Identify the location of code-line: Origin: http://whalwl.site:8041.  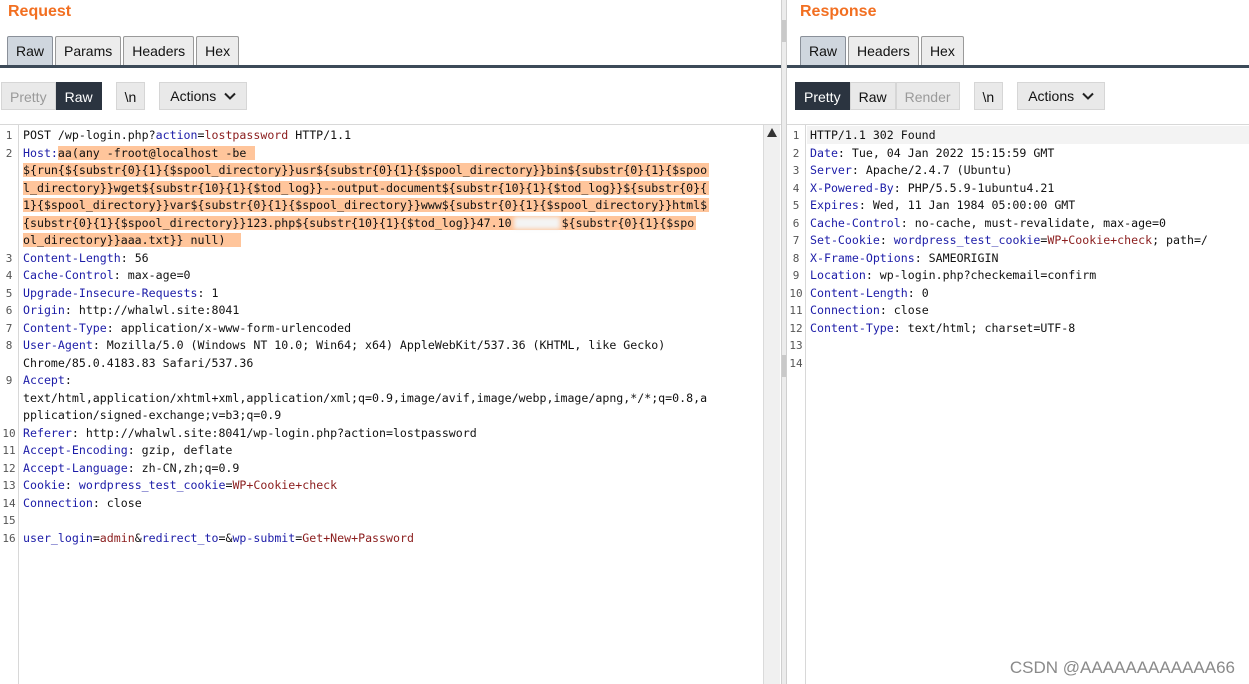
(366, 311).